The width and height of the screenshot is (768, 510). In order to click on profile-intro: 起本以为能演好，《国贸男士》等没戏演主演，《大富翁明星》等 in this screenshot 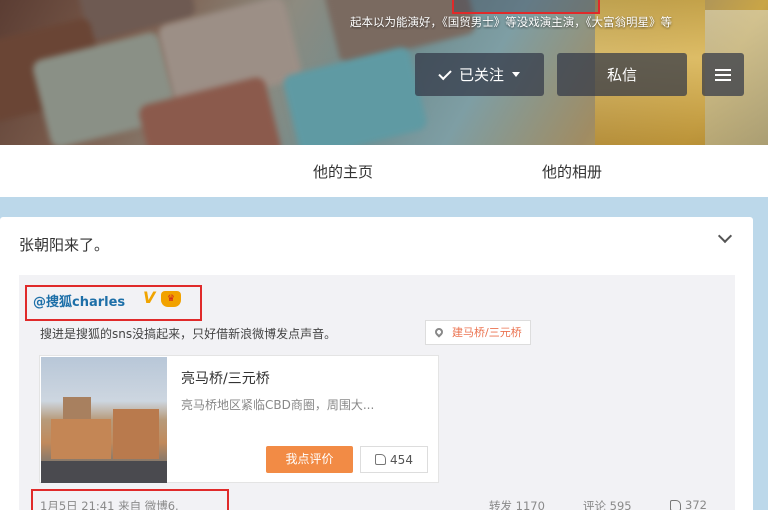, I will do `click(511, 22)`.